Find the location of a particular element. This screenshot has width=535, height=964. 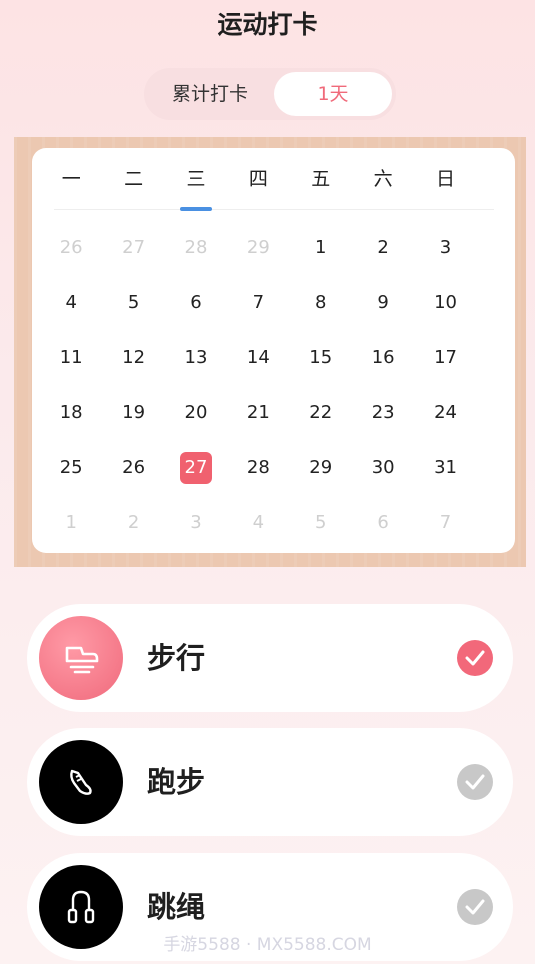

calendar-day: 16 is located at coordinates (383, 357).